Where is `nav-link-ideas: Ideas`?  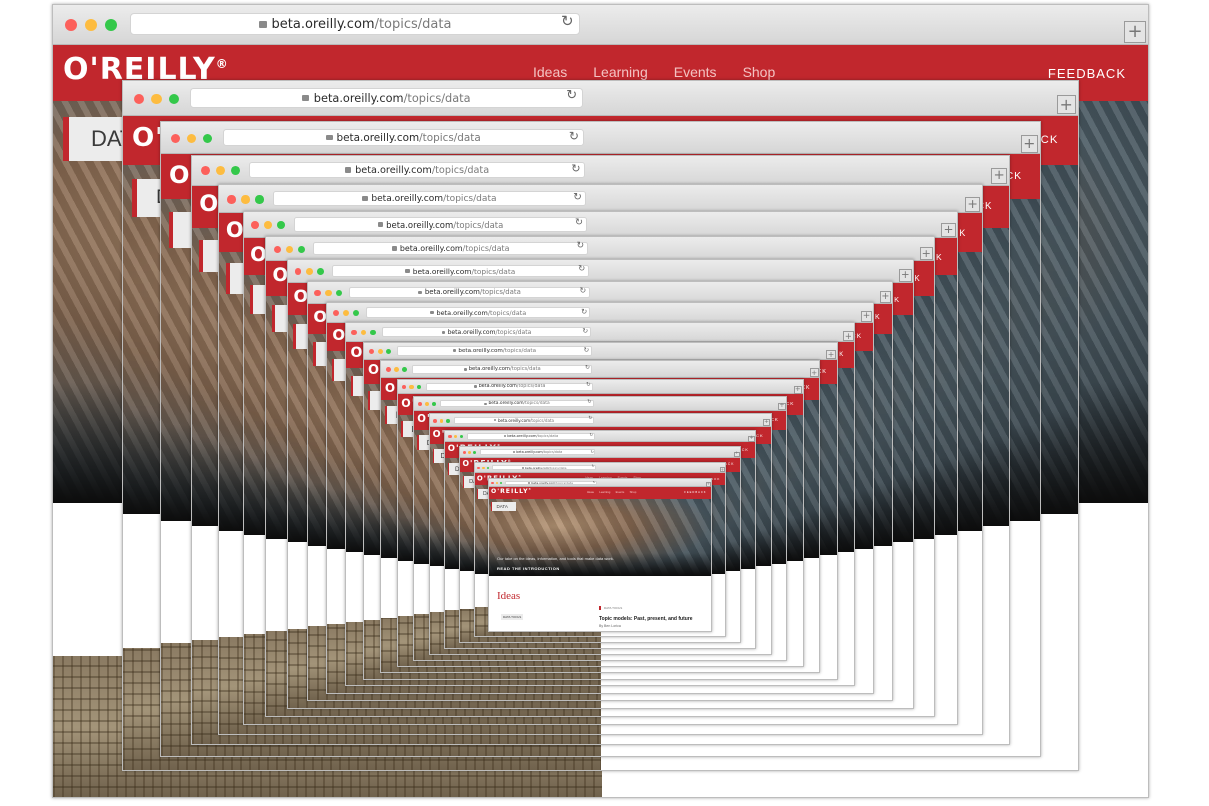
nav-link-ideas: Ideas is located at coordinates (550, 72).